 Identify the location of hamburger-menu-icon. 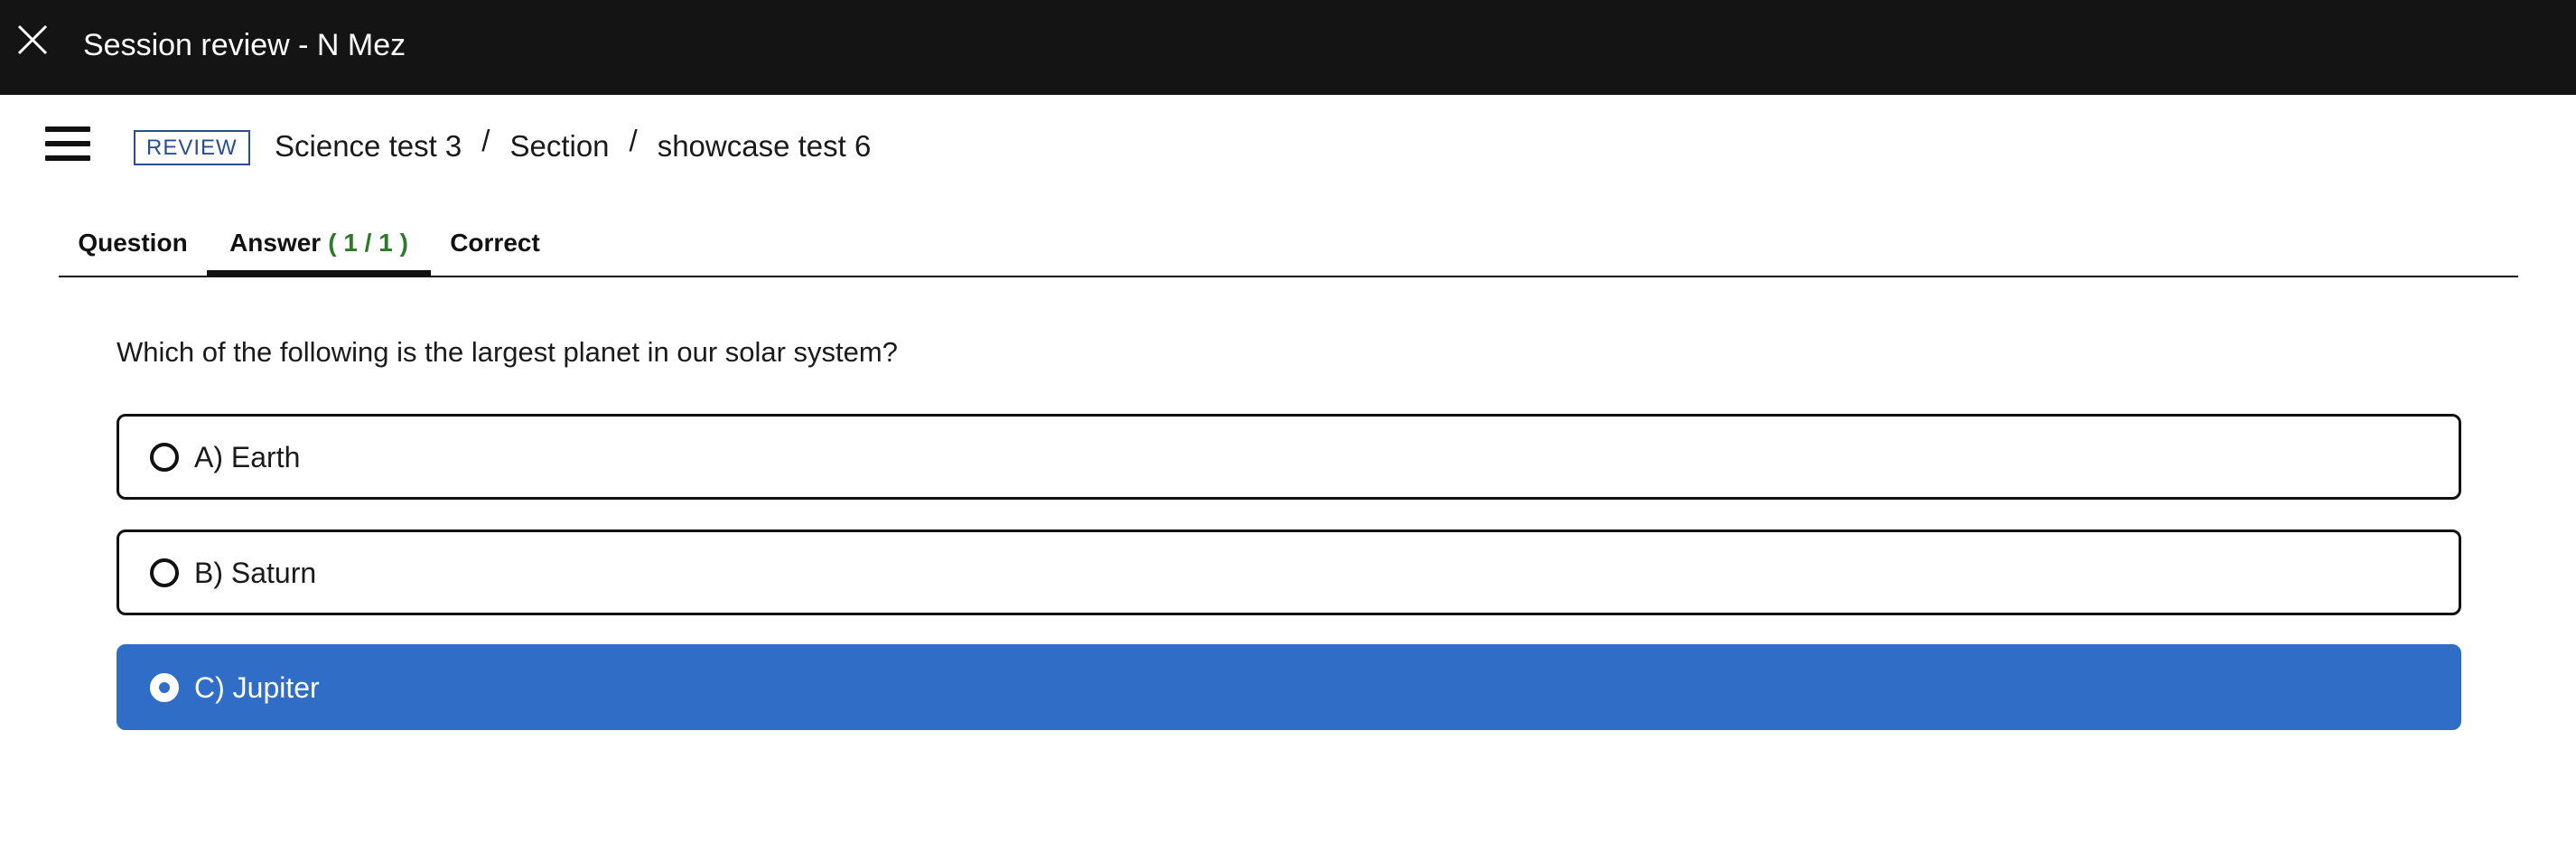
(68, 144).